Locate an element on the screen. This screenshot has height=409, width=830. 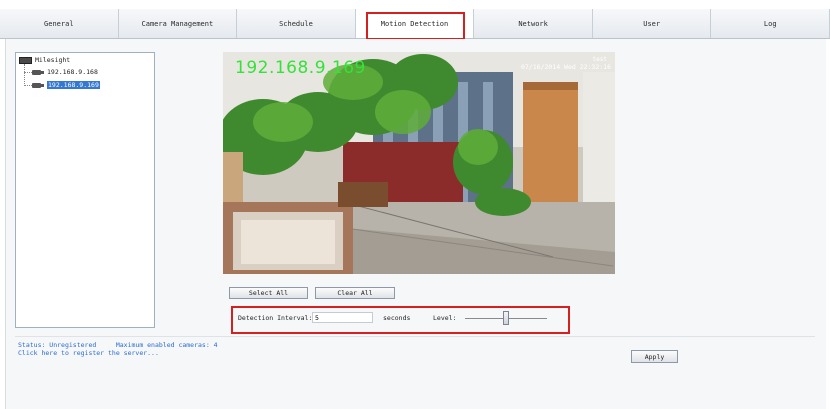
tree-root: Milesight is located at coordinates (44, 60).